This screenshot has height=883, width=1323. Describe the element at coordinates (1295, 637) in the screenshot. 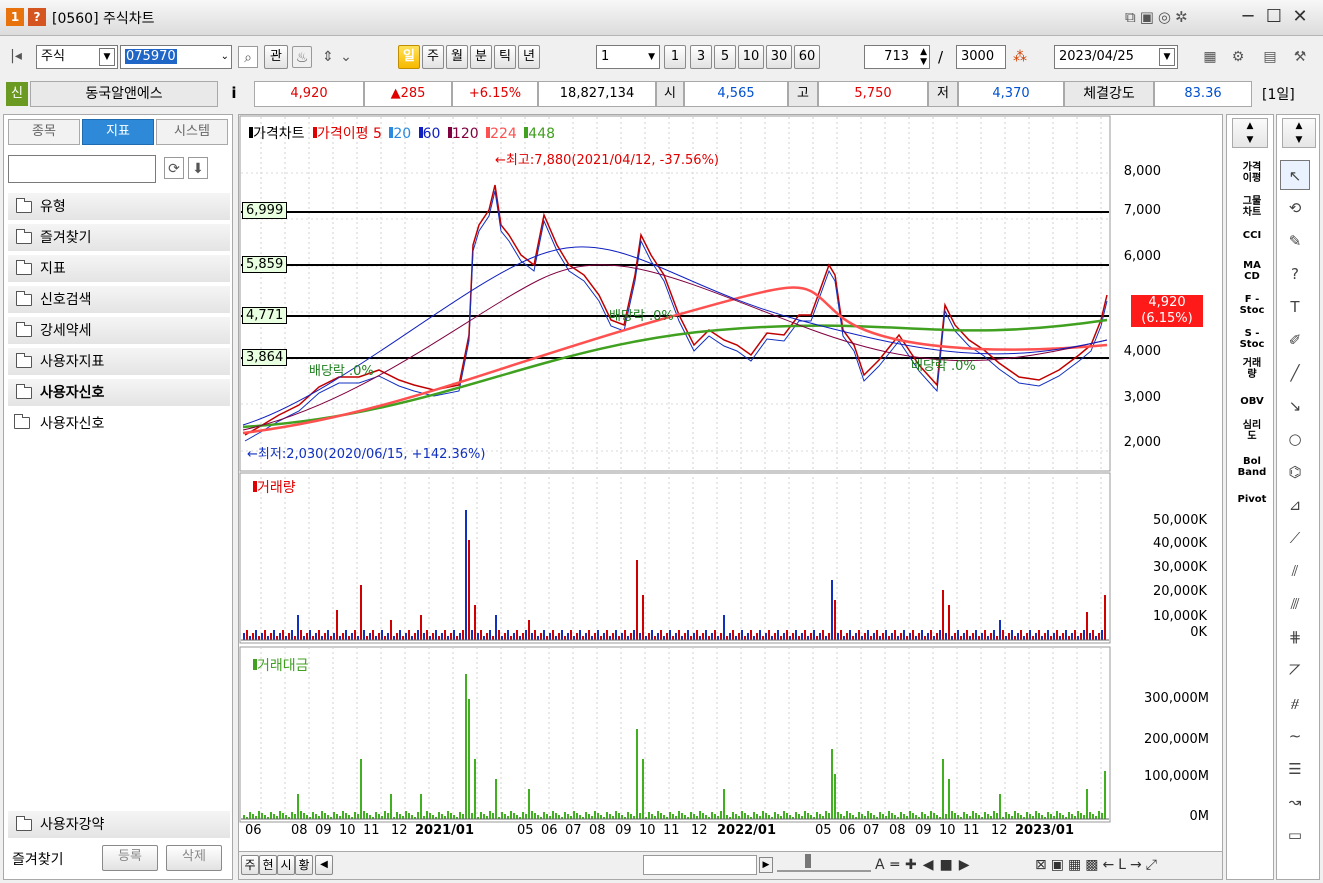

I see `gann-icon: ⋕` at that location.